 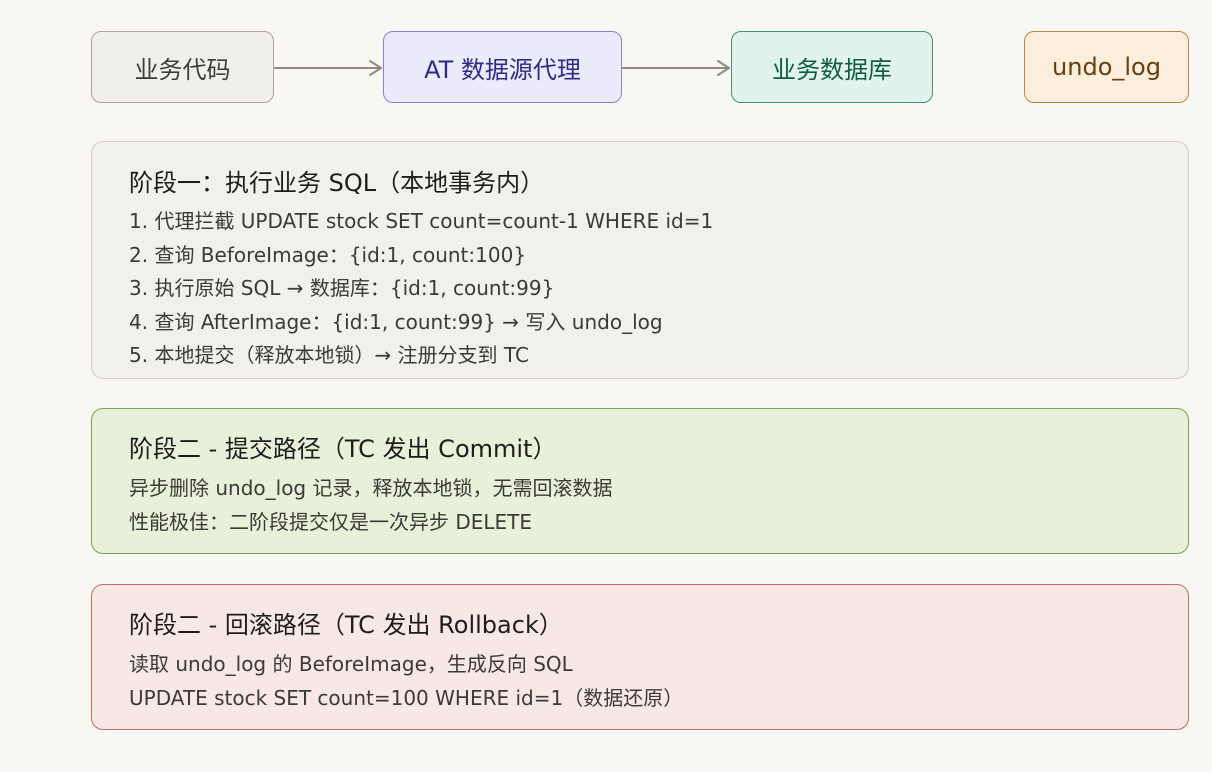 I want to click on arrow-proxy-to-db, so click(x=676, y=68).